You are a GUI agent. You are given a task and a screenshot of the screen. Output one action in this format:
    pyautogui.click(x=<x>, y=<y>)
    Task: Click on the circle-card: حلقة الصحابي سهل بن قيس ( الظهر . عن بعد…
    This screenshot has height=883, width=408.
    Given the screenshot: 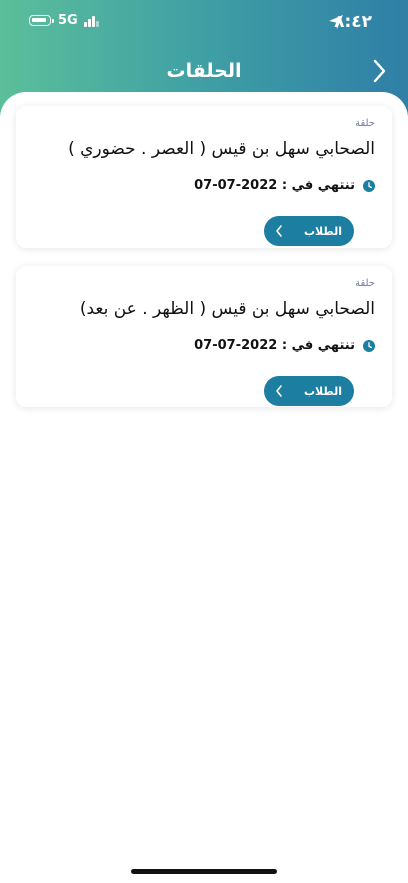 What is the action you would take?
    pyautogui.click(x=204, y=336)
    